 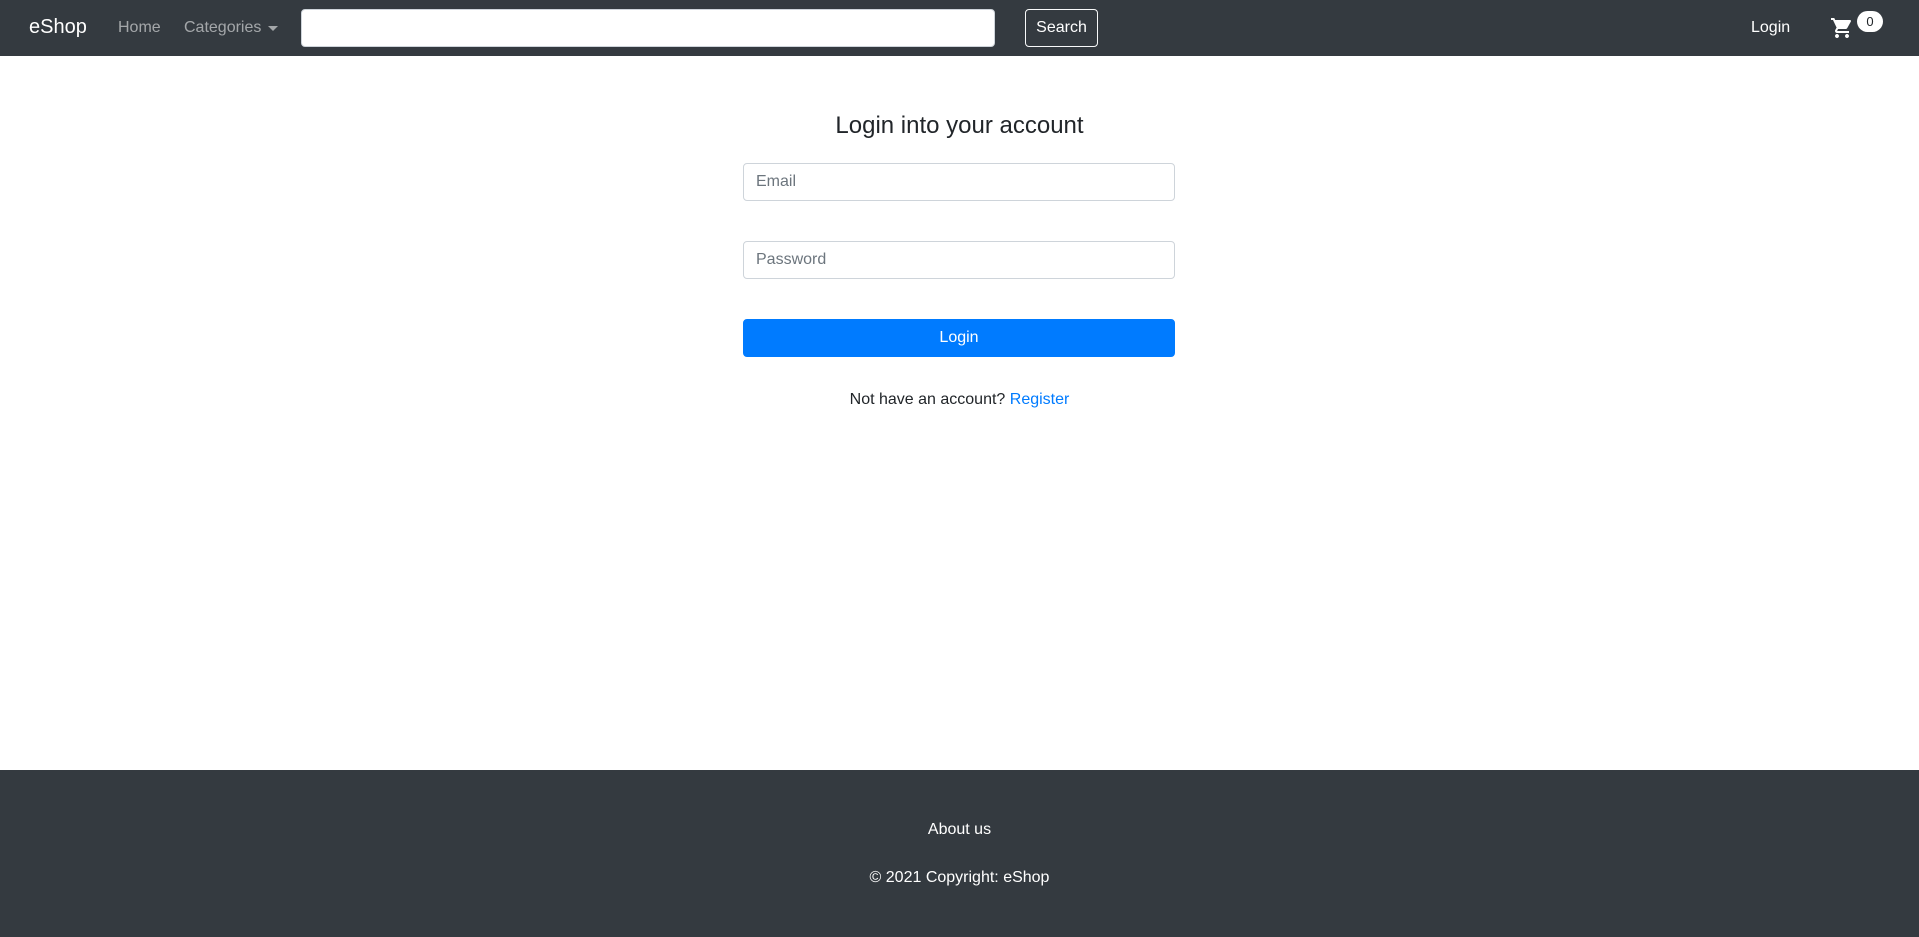 What do you see at coordinates (959, 338) in the screenshot?
I see `login-submit-button: Login` at bounding box center [959, 338].